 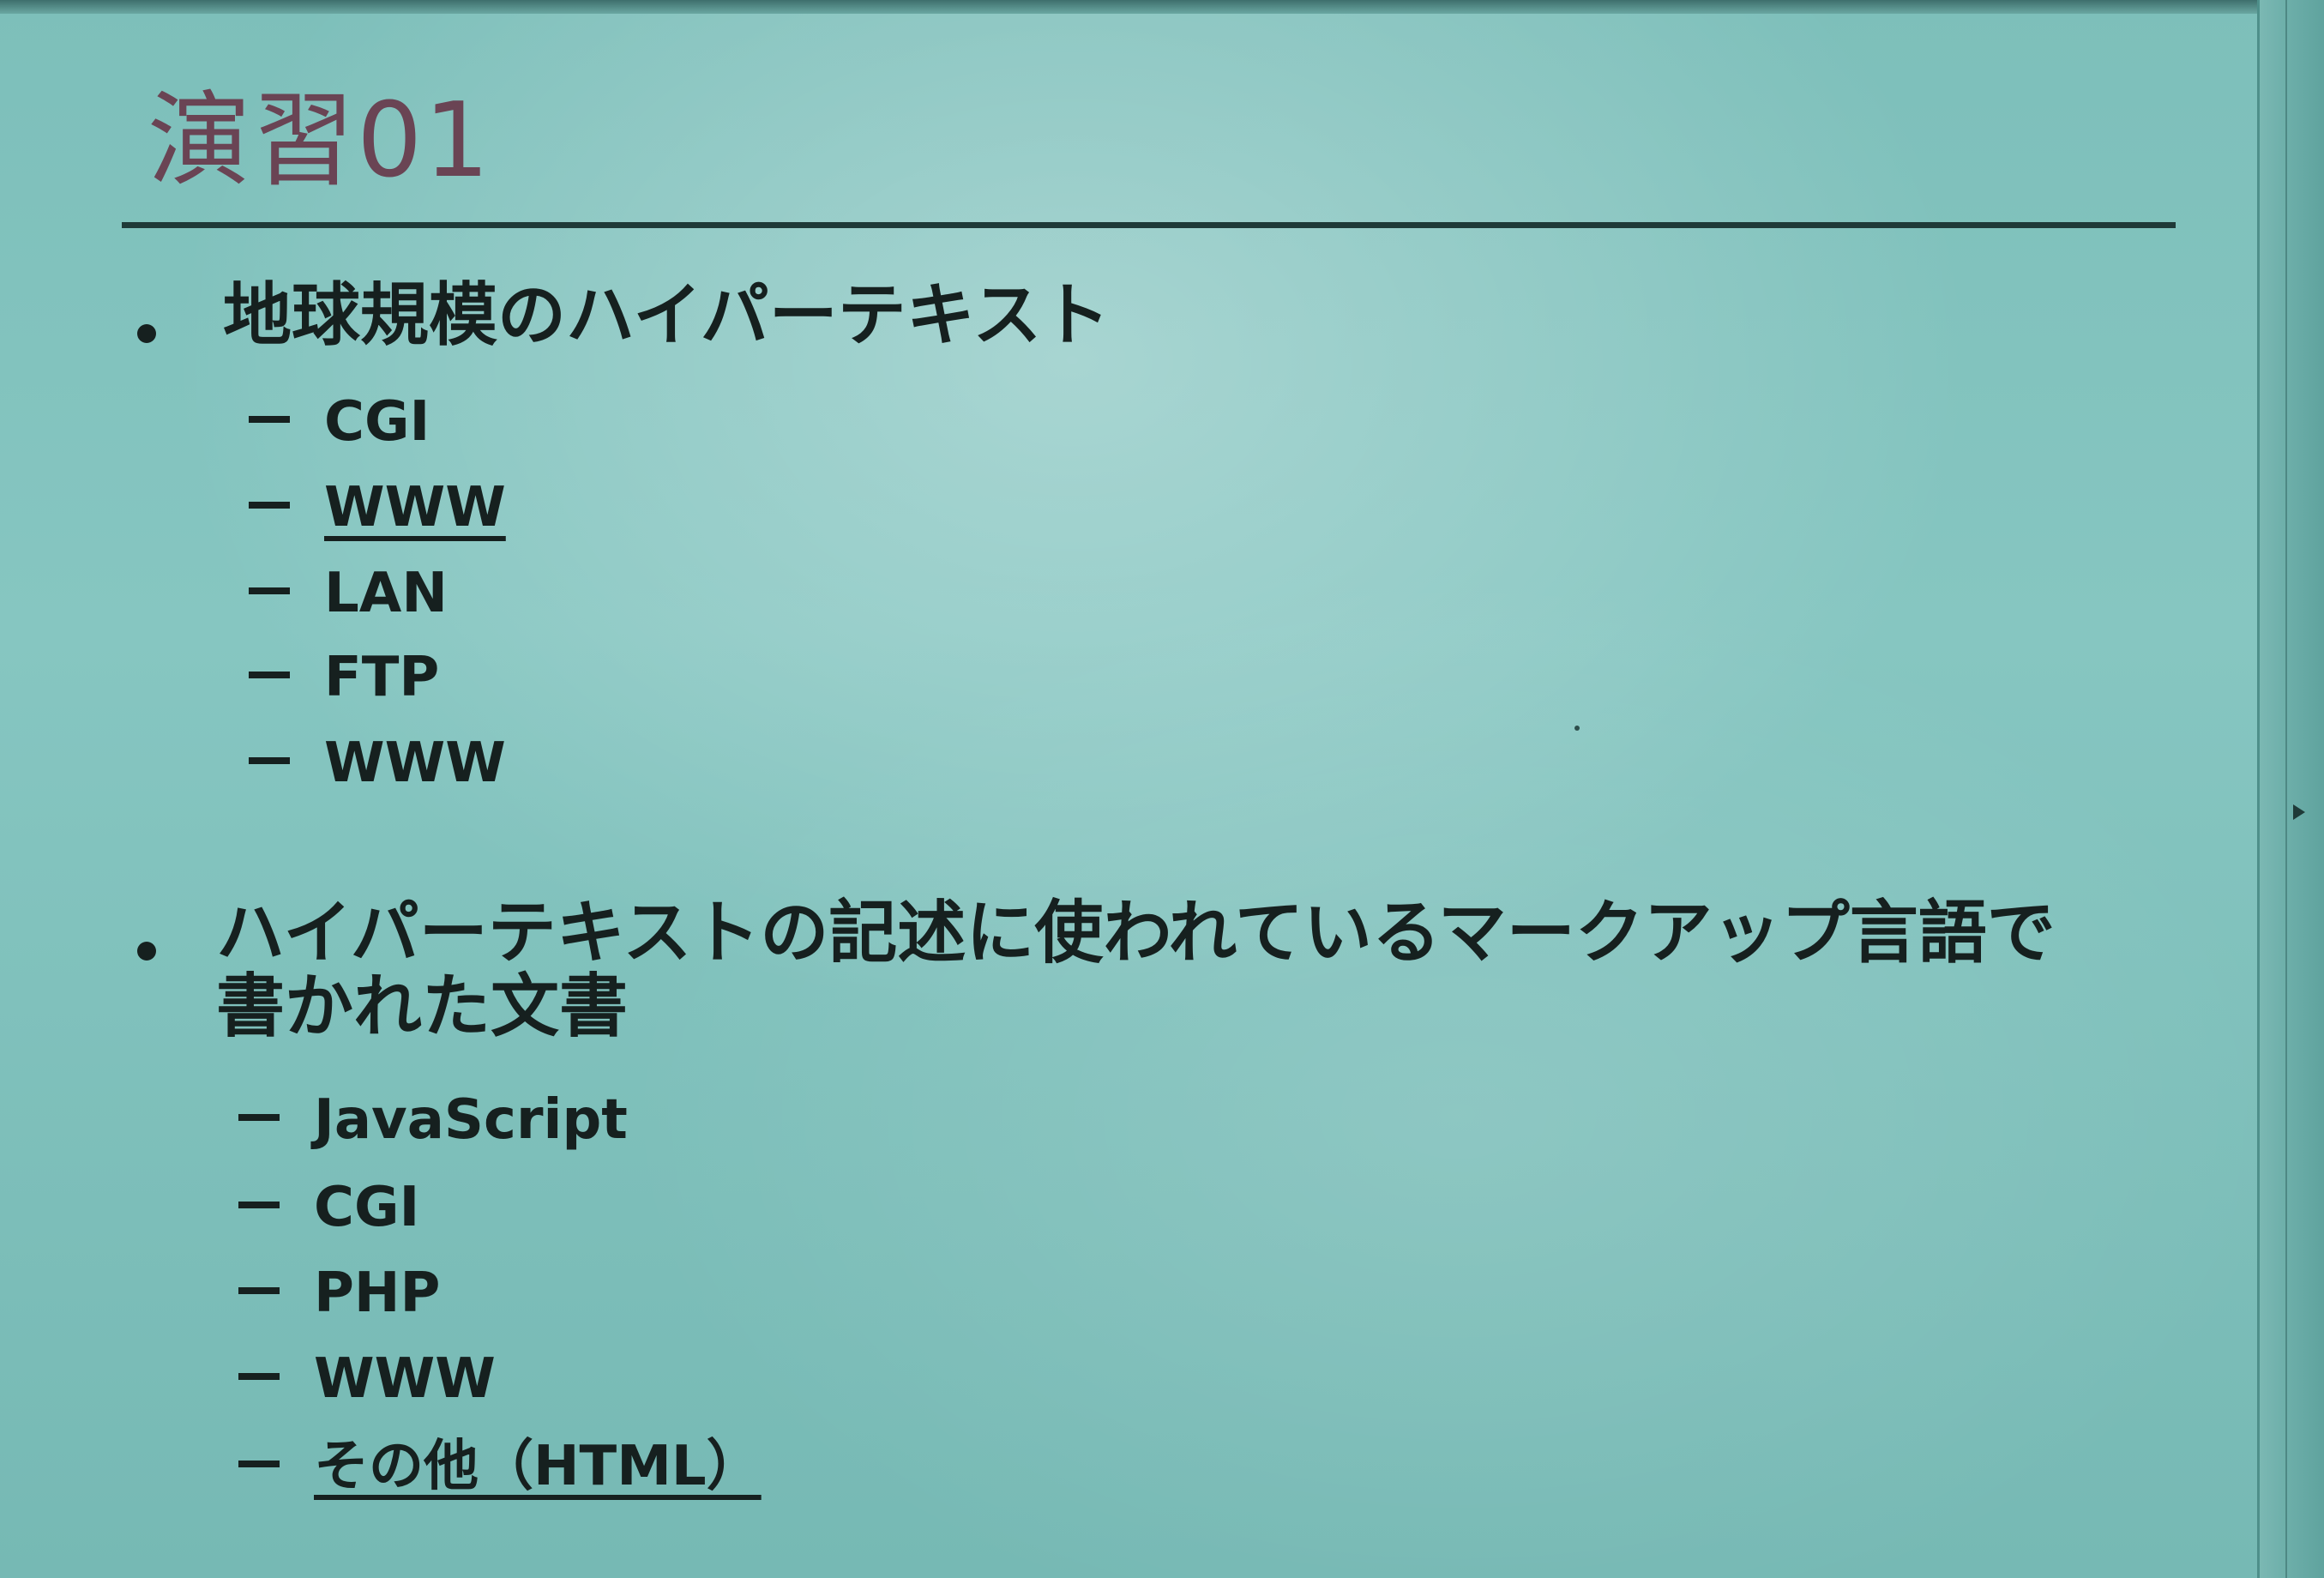 I want to click on option-label: JavaScript, so click(x=471, y=1120).